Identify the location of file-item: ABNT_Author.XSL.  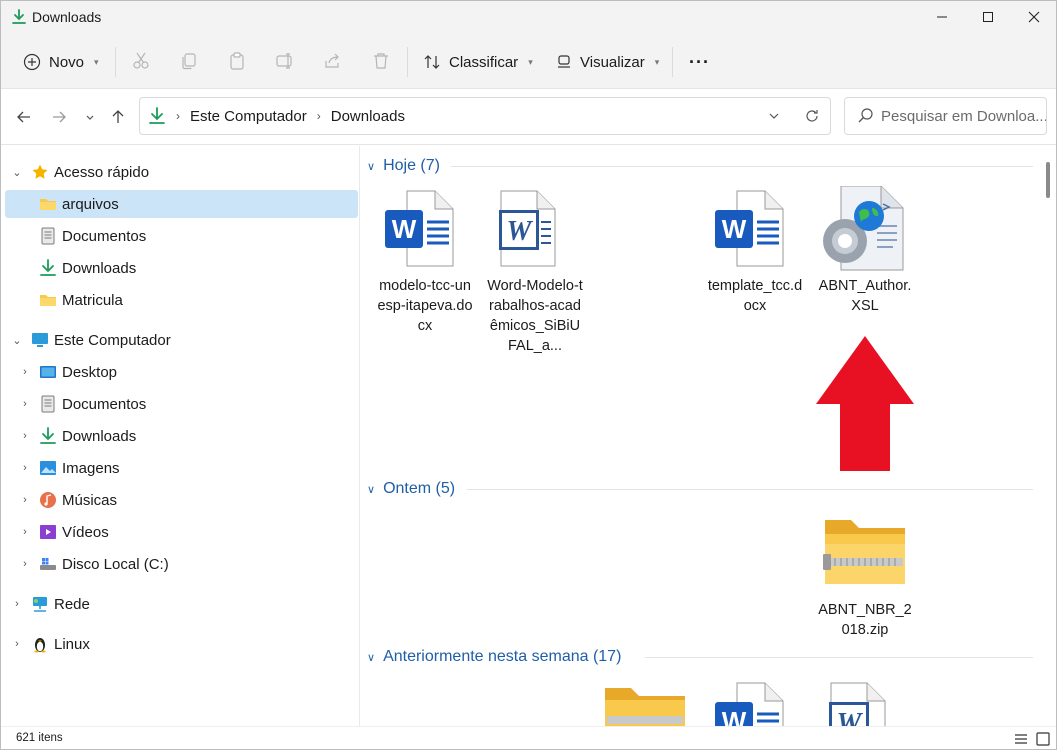
(865, 250).